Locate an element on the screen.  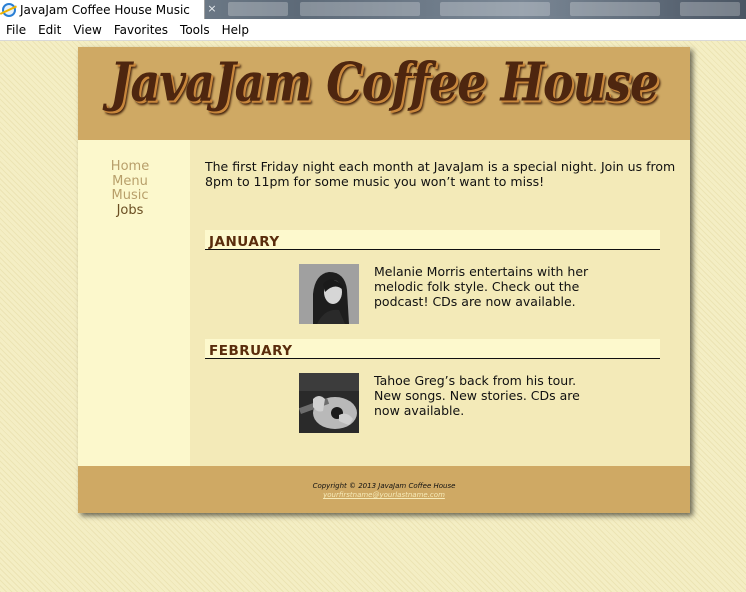
menu-help: Help is located at coordinates (235, 30).